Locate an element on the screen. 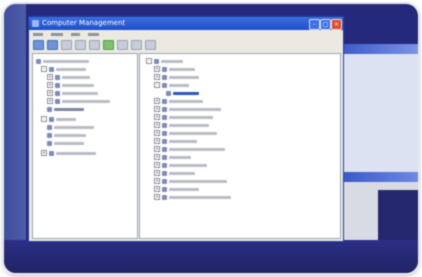 The width and height of the screenshot is (422, 277). device-tree-item-selected is located at coordinates (182, 93).